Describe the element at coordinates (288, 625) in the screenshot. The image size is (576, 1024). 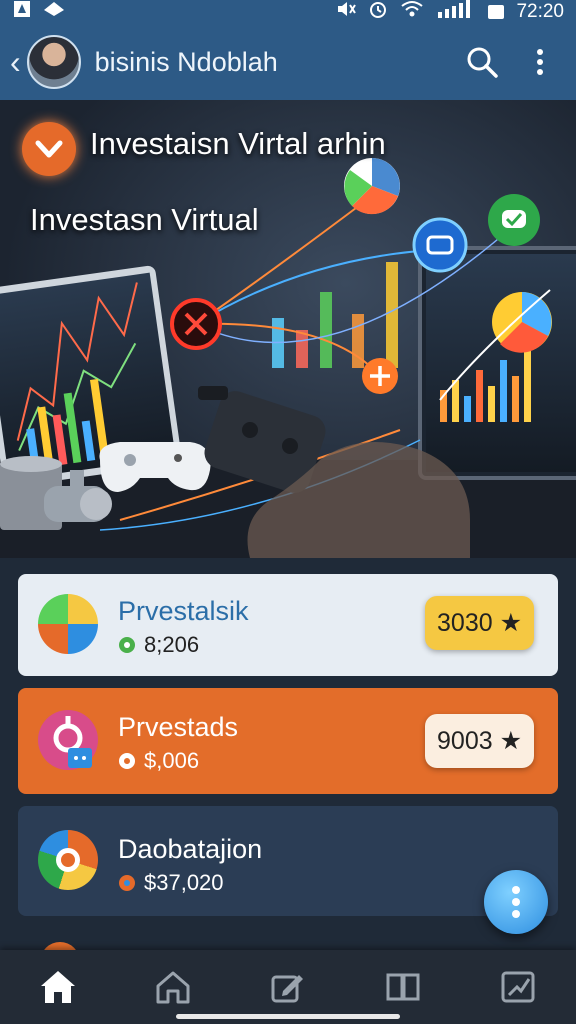
I see `list-item: Prvestalsik 8;206 3030 ★` at that location.